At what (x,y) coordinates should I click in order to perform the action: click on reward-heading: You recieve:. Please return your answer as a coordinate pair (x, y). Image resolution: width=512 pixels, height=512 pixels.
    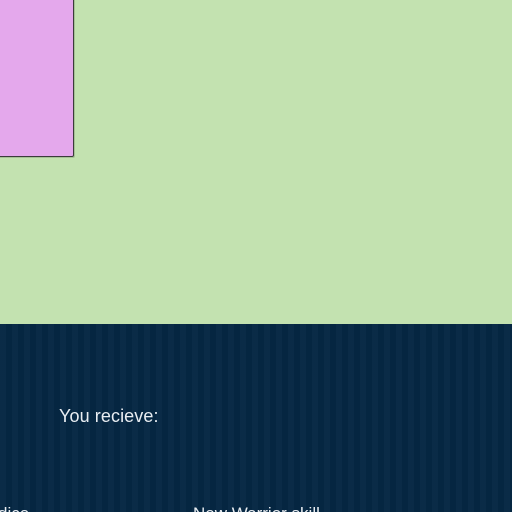
    Looking at the image, I should click on (109, 416).